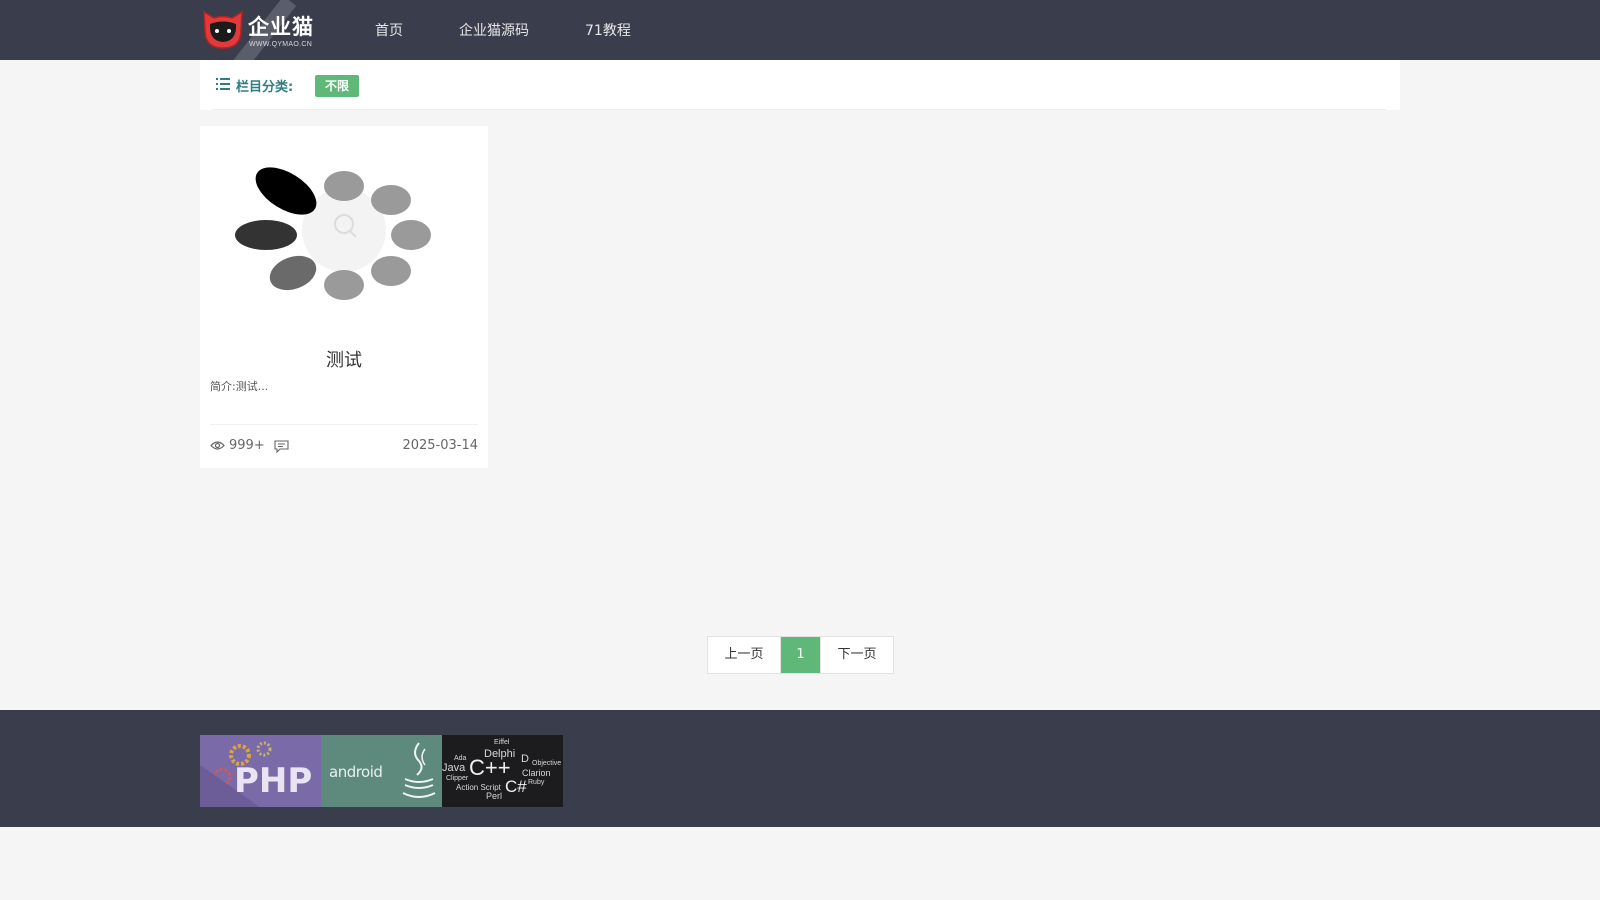 The height and width of the screenshot is (900, 1600). What do you see at coordinates (531, 30) in the screenshot?
I see `main-nav: 首页 企业猫源码 71教程` at bounding box center [531, 30].